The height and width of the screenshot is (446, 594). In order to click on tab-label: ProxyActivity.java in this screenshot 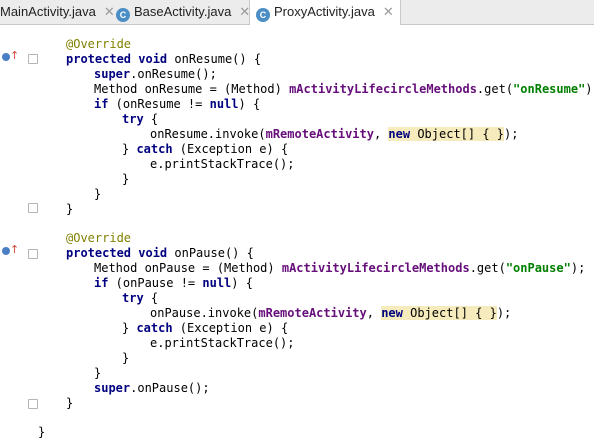, I will do `click(324, 11)`.